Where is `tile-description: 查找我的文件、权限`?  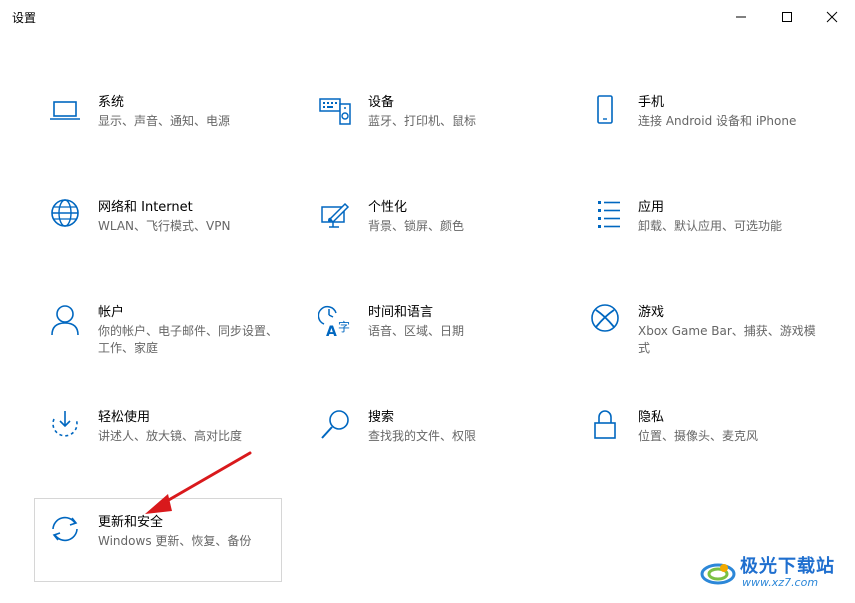 tile-description: 查找我的文件、权限 is located at coordinates (422, 436).